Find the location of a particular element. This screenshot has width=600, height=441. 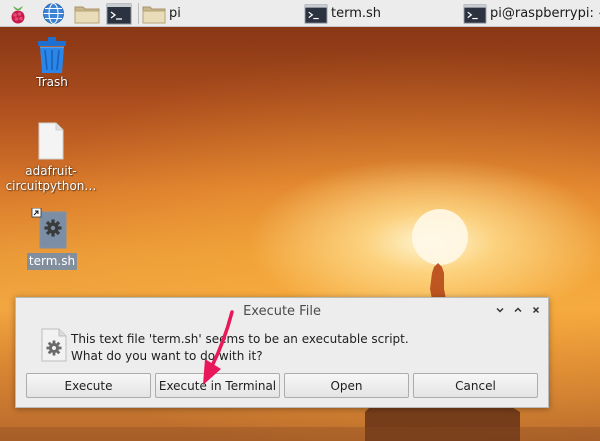

execute-in-terminal-button: Execute in Terminal is located at coordinates (217, 385).